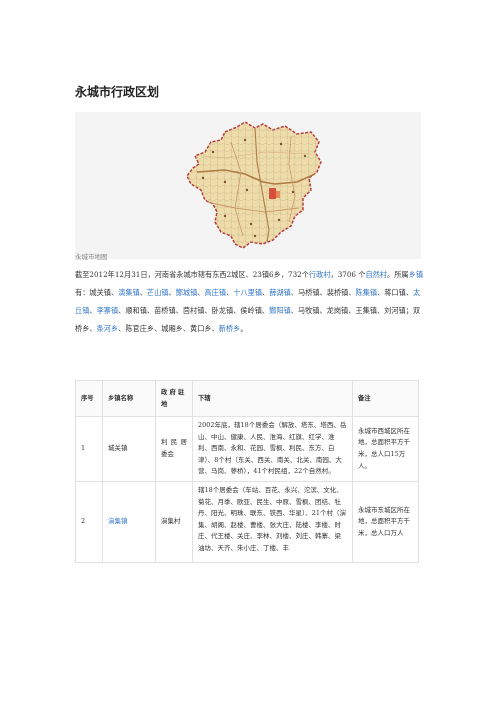 The width and height of the screenshot is (496, 702). Describe the element at coordinates (129, 292) in the screenshot. I see `town-link-yanji: 演集镇` at that location.